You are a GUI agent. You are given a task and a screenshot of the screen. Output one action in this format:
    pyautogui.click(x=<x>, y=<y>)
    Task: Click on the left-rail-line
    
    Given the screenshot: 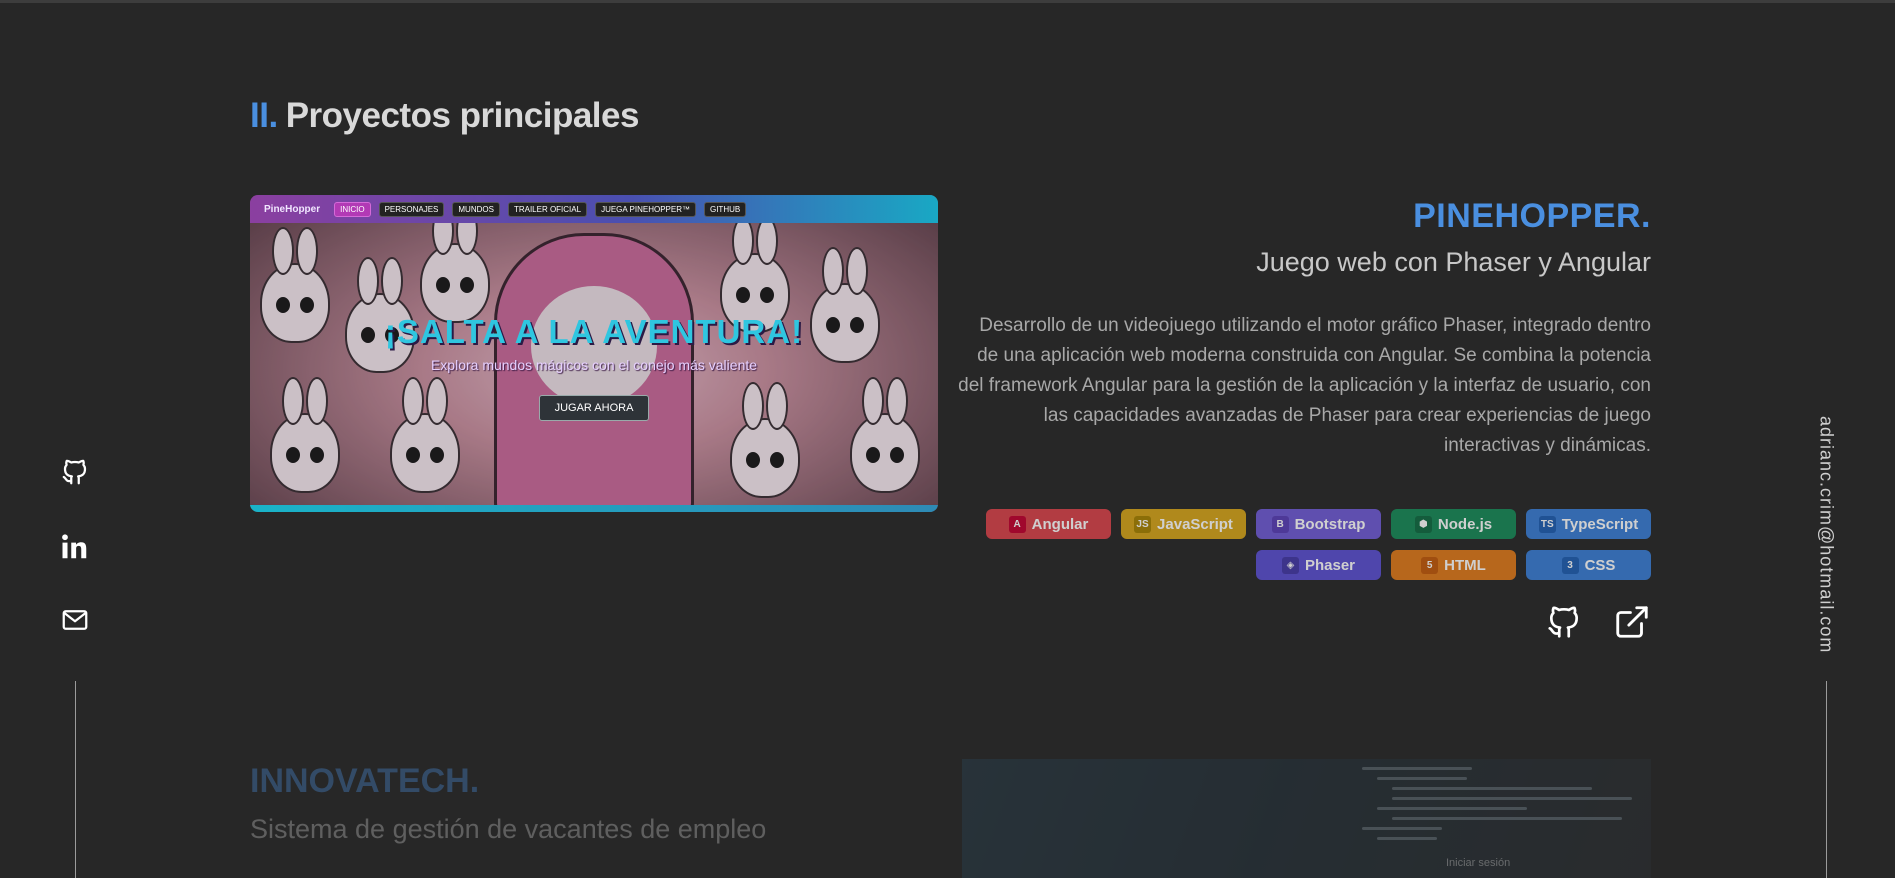 What is the action you would take?
    pyautogui.click(x=75, y=779)
    